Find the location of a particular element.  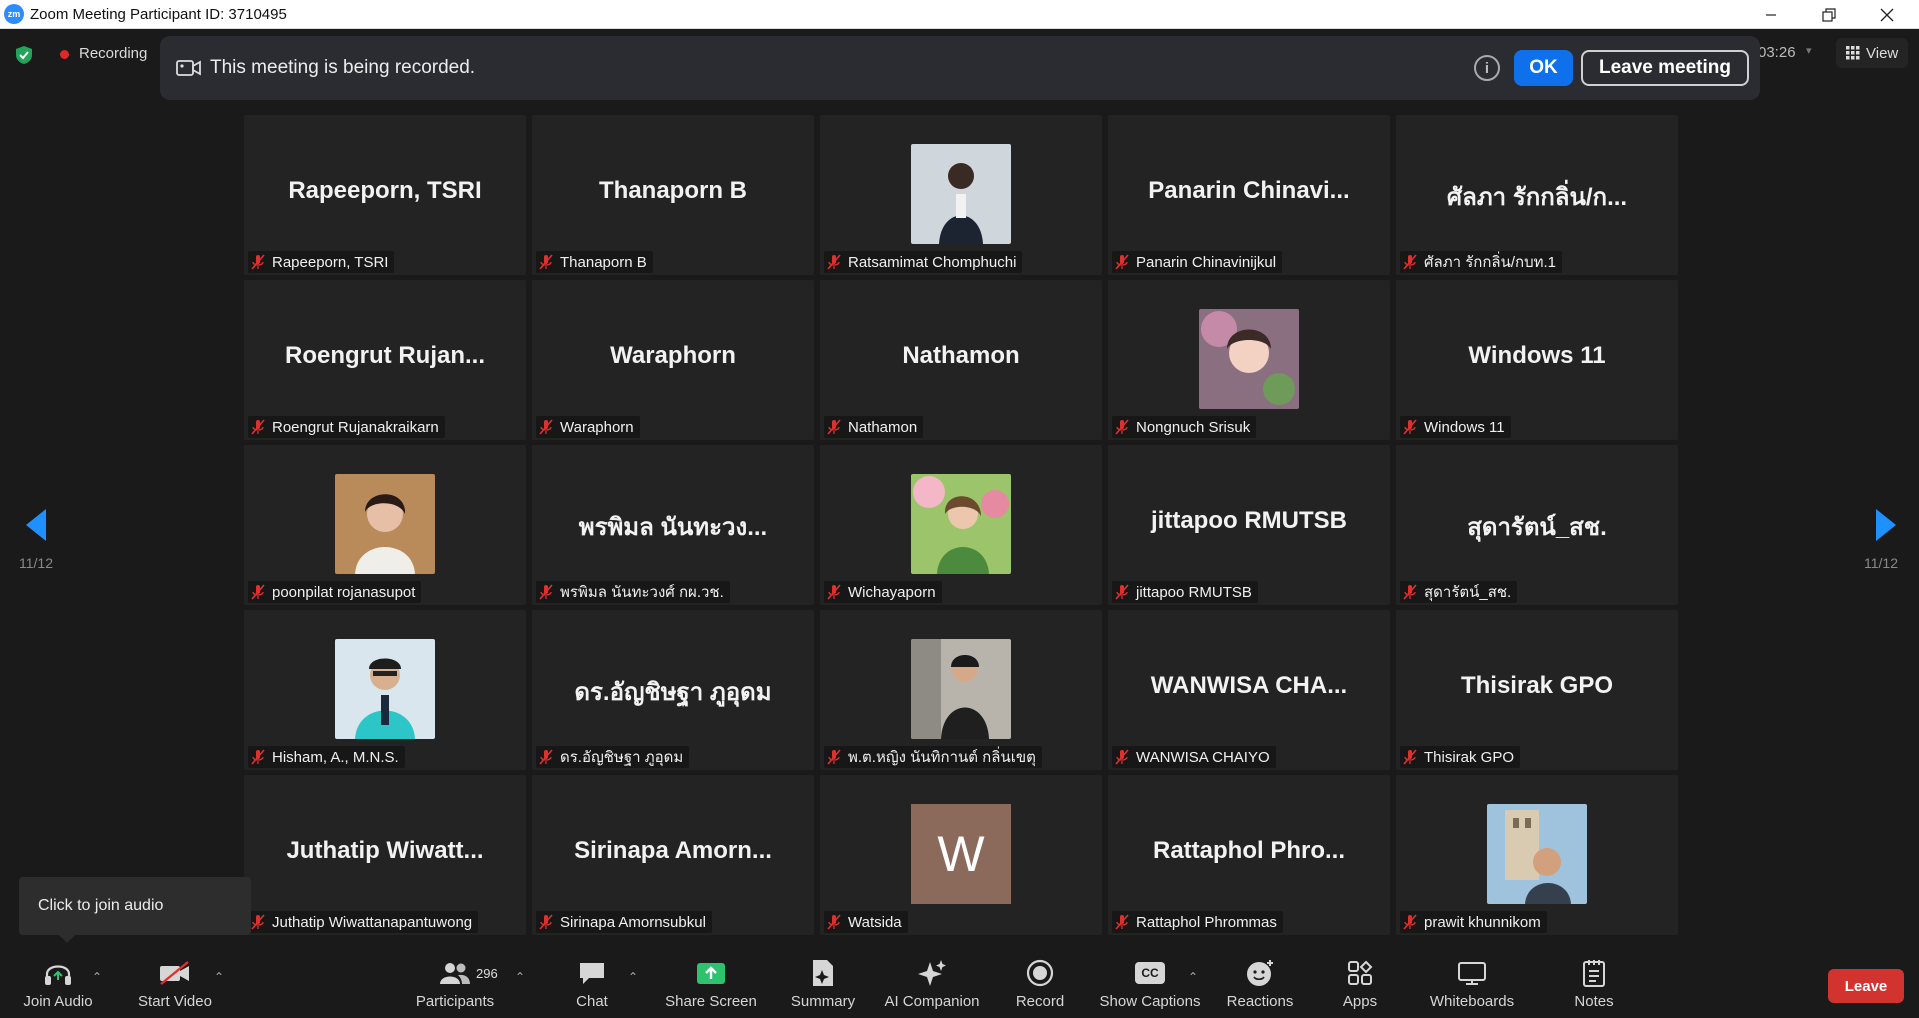

participant-name: prawit khunnikom is located at coordinates (1482, 922).